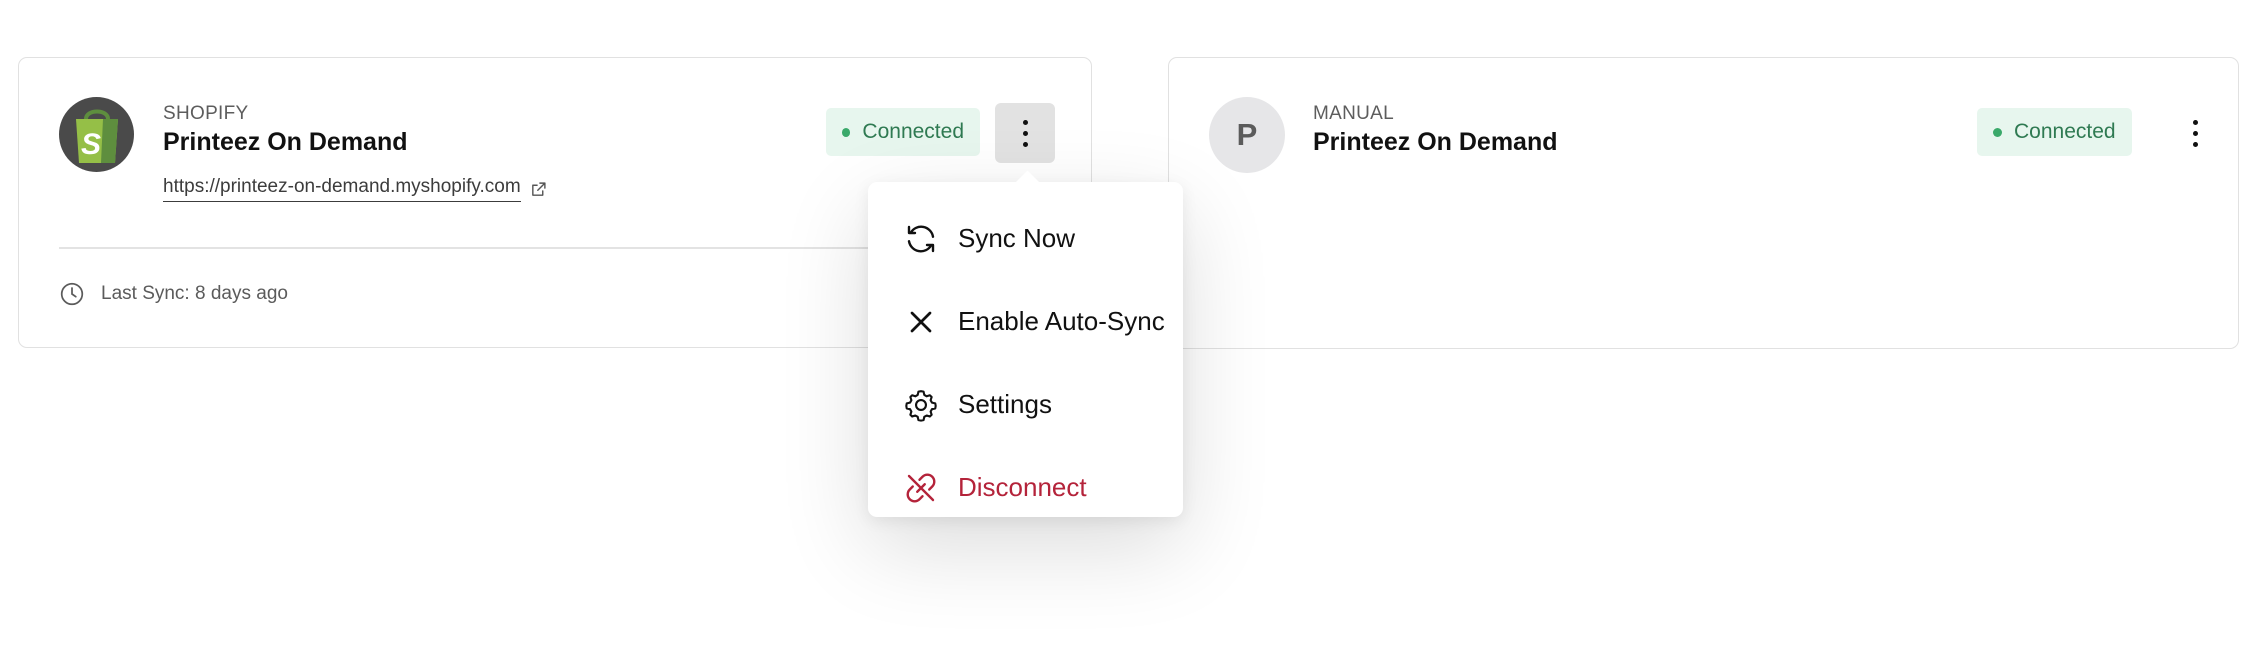 This screenshot has width=2268, height=660. Describe the element at coordinates (194, 293) in the screenshot. I see `last-sync-text: Last Sync: 8 days ago` at that location.